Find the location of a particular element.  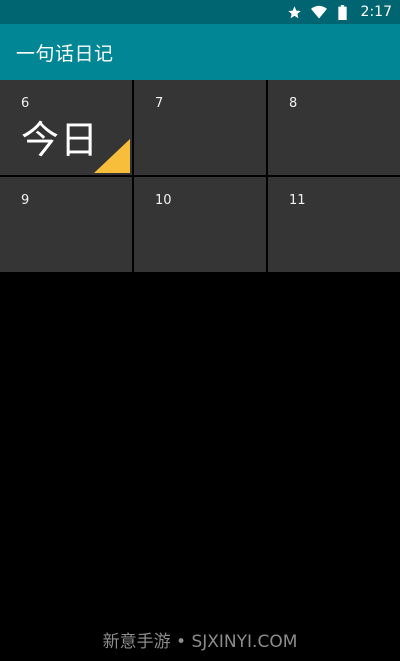

app-title: 一句话日记 is located at coordinates (65, 53).